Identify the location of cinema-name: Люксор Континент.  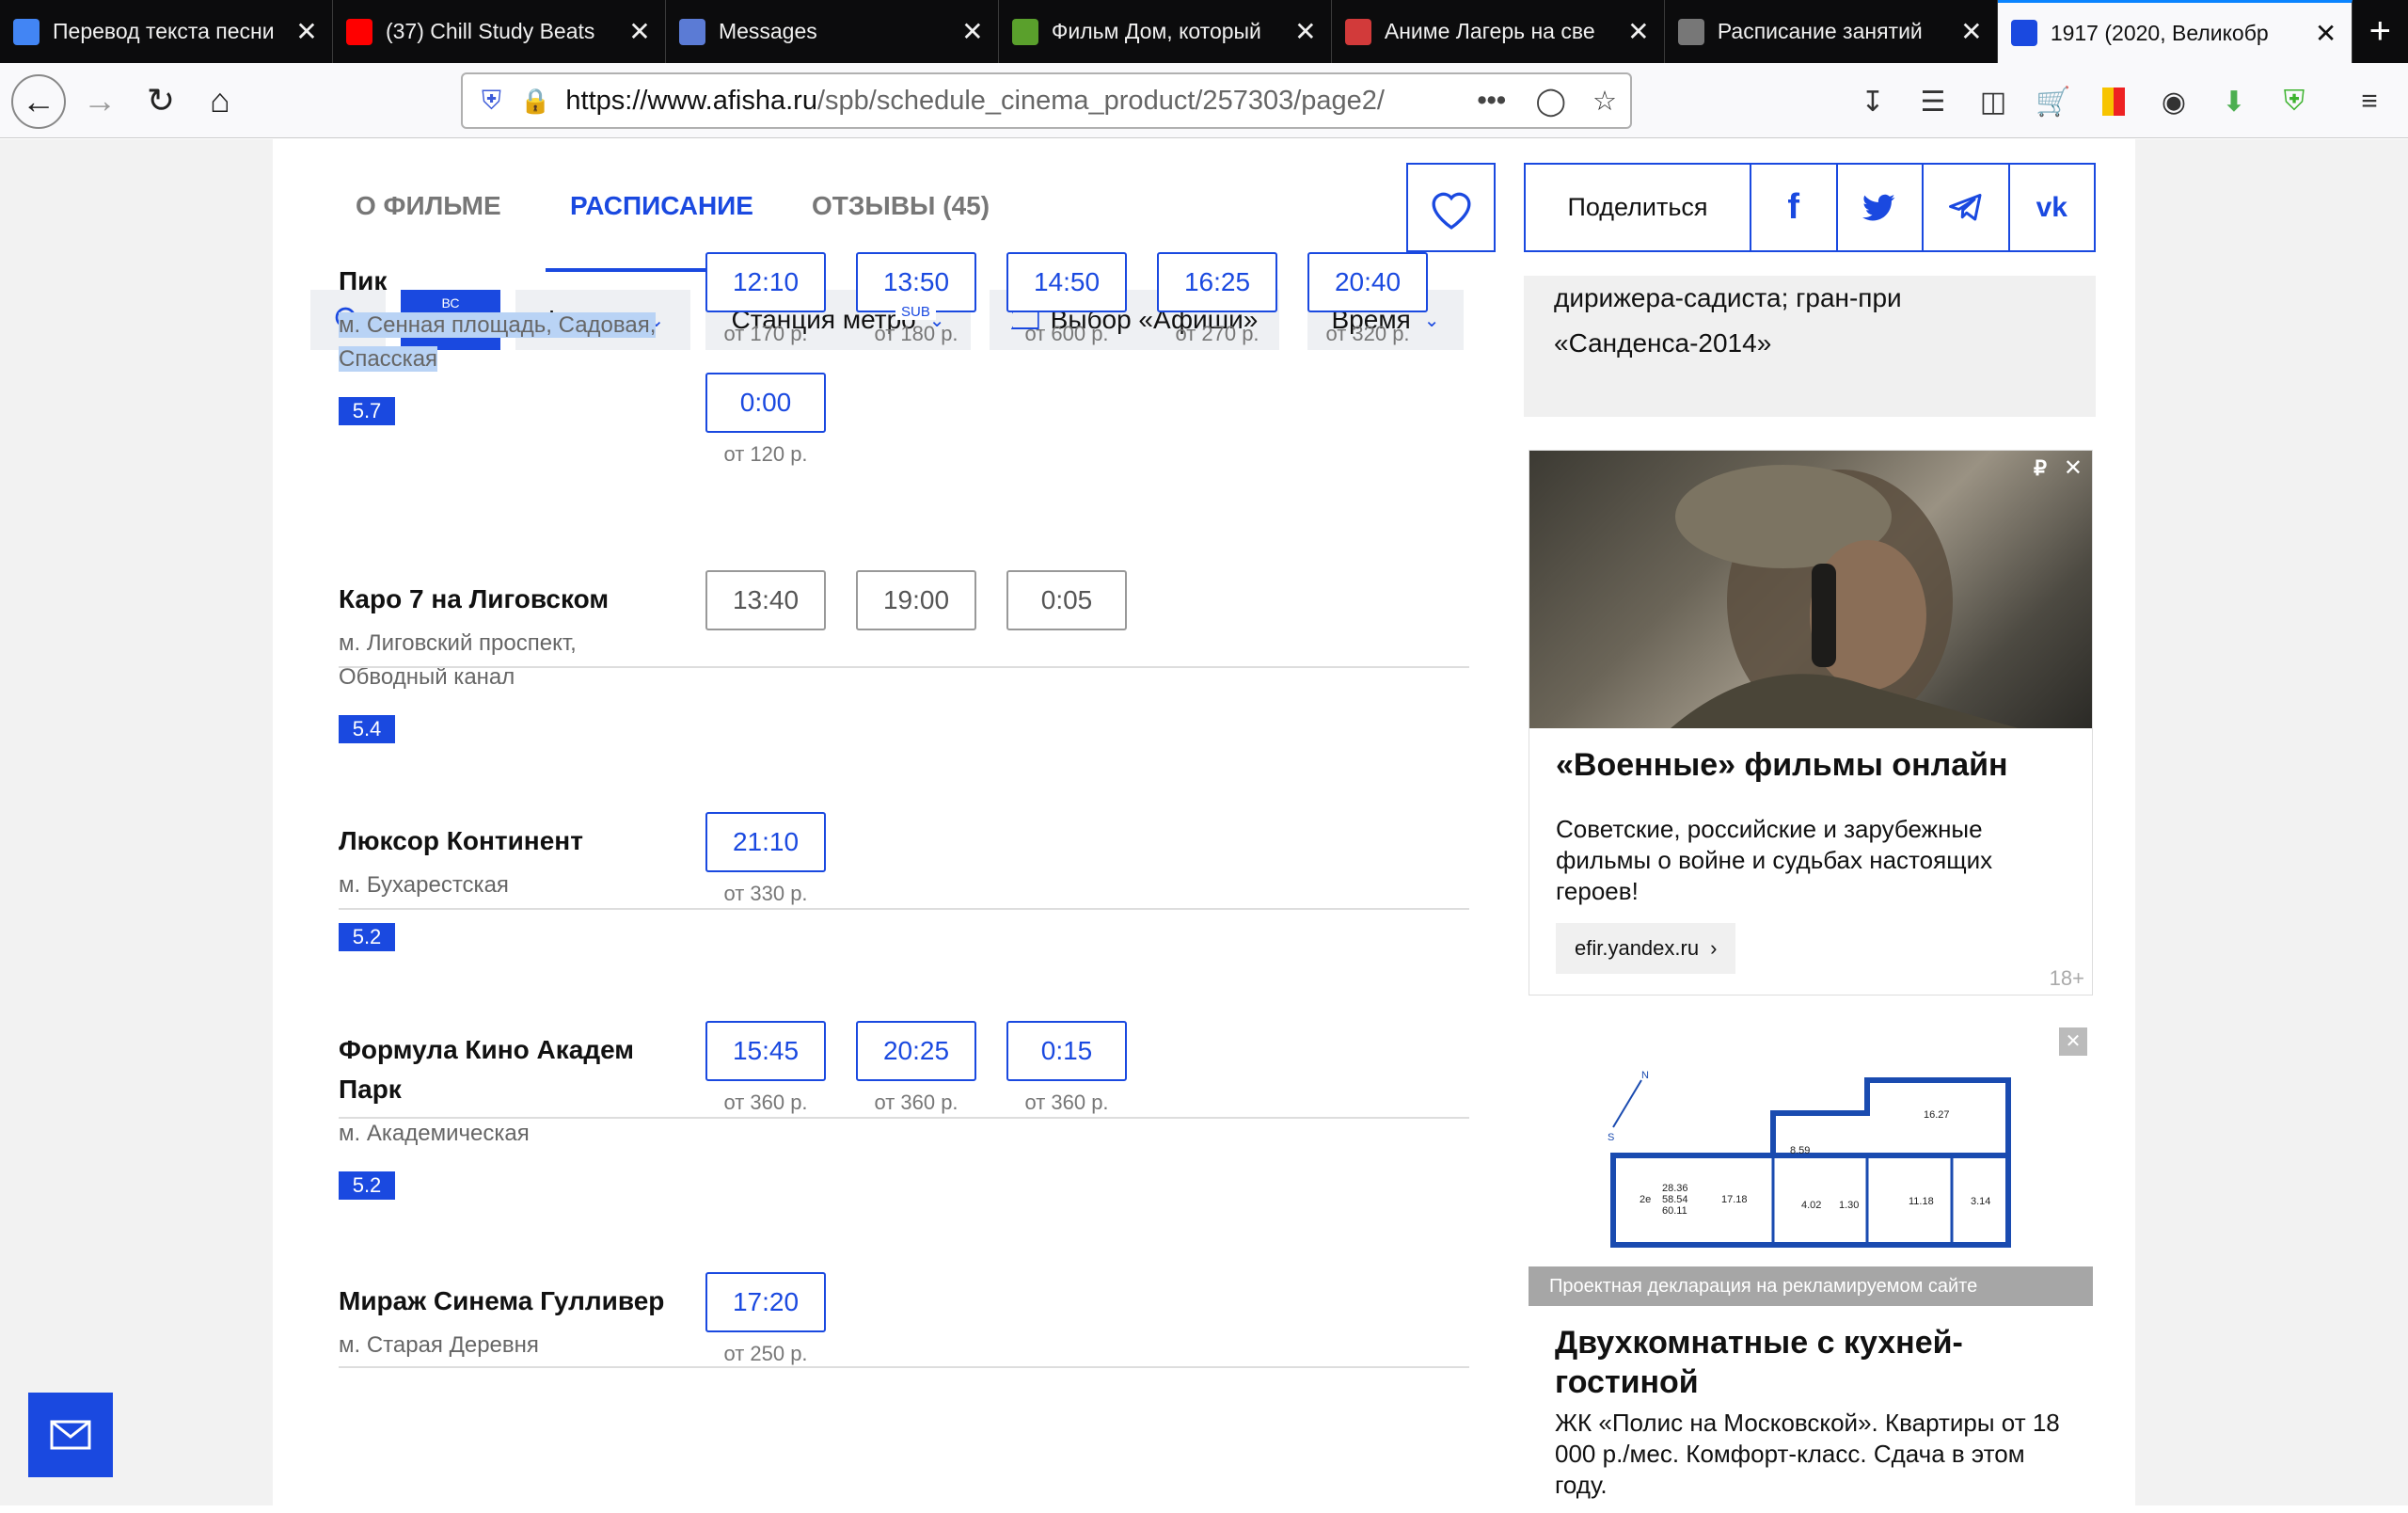
(508, 841).